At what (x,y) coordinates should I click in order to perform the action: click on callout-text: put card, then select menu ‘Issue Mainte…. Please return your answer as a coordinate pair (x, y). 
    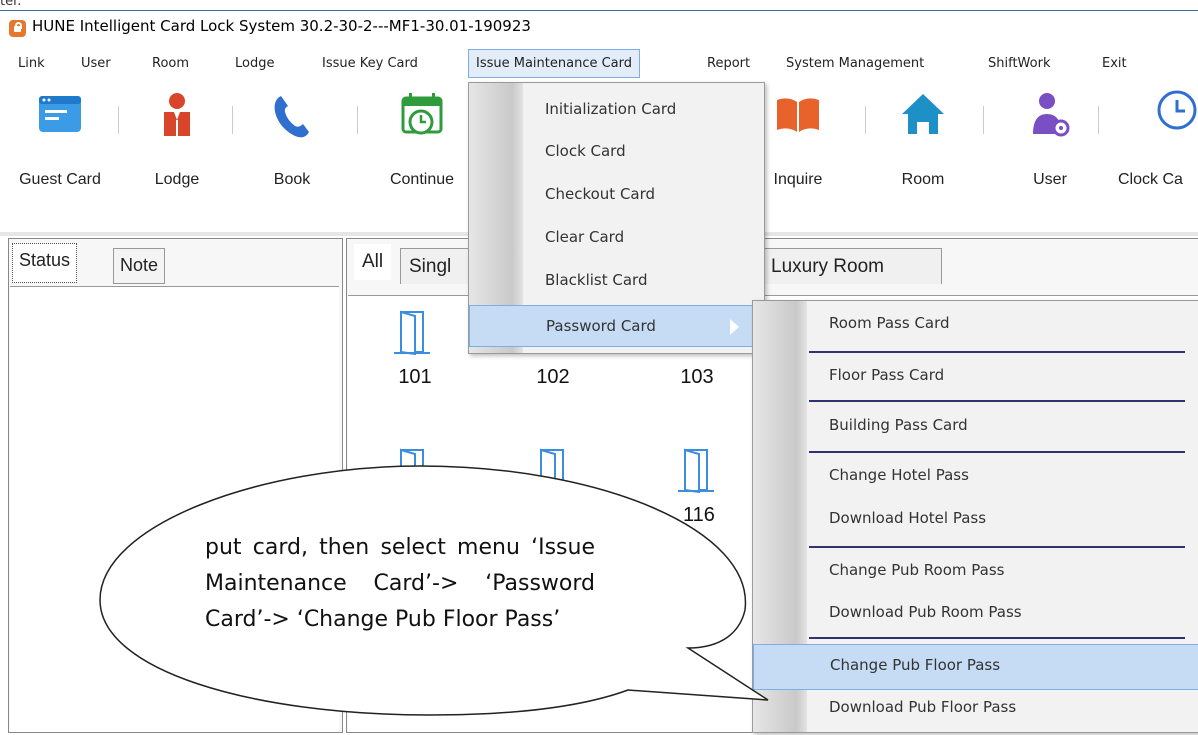
    Looking at the image, I should click on (400, 583).